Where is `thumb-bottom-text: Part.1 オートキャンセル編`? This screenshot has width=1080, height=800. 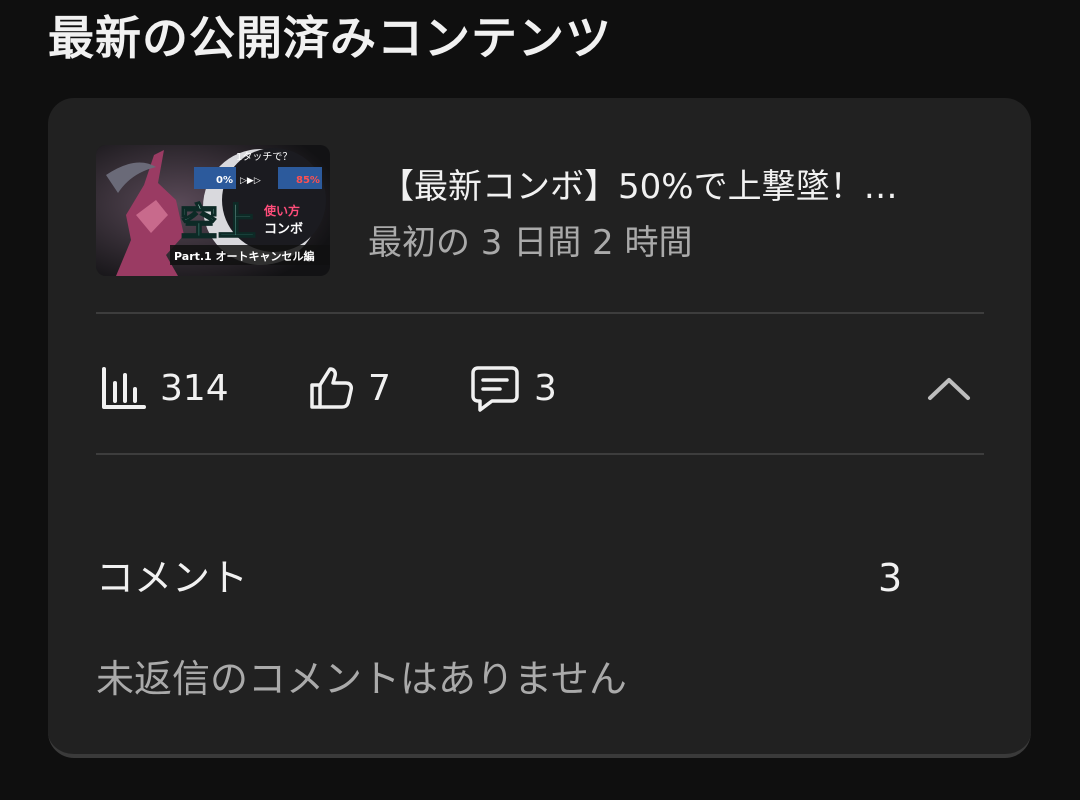
thumb-bottom-text: Part.1 オートキャンセル編 is located at coordinates (244, 256).